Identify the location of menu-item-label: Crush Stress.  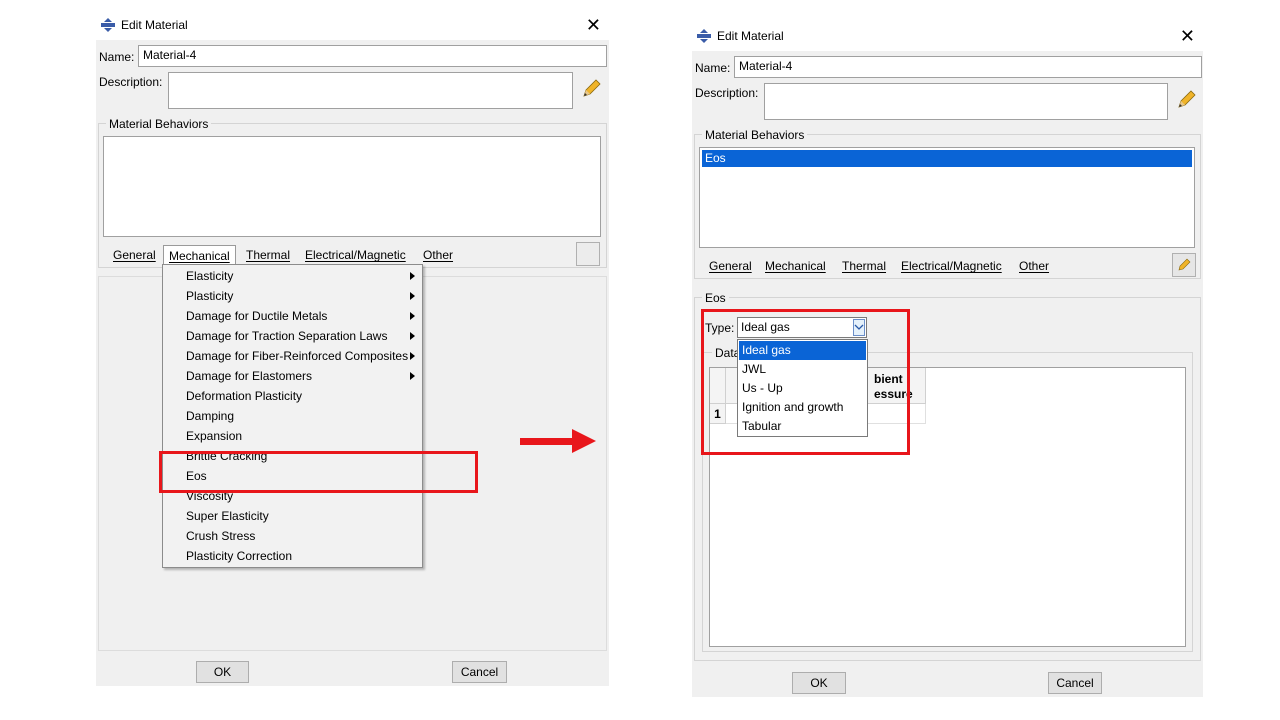
(221, 536).